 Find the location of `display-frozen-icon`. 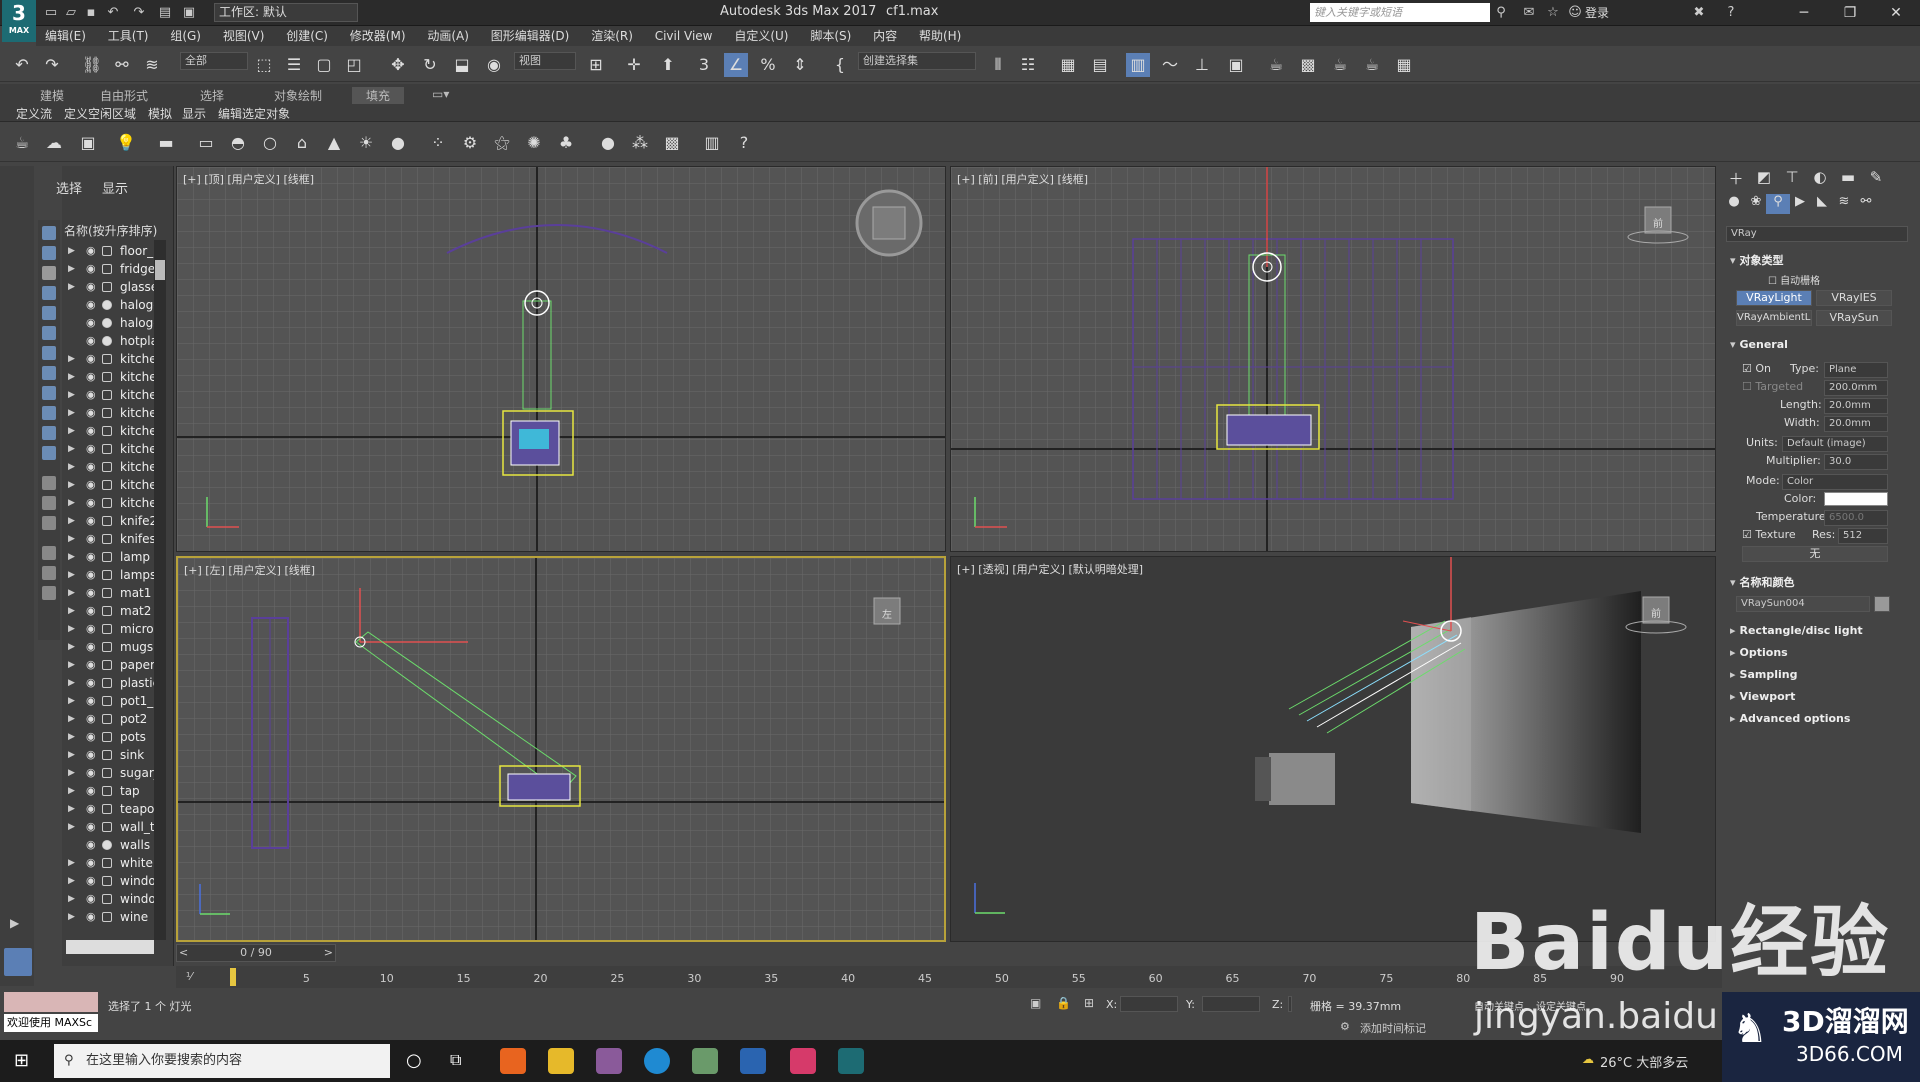

display-frozen-icon is located at coordinates (49, 433).